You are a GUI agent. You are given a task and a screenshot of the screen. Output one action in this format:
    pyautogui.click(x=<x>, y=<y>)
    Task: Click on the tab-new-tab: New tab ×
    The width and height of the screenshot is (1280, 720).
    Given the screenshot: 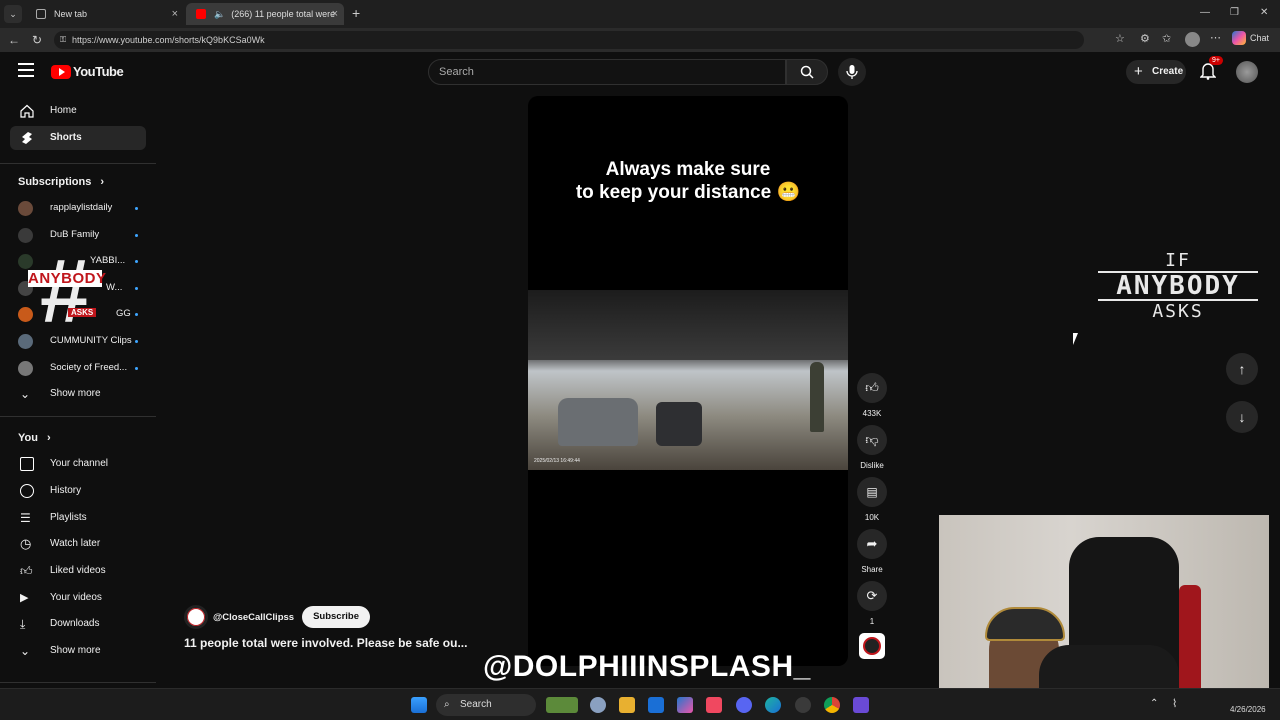 What is the action you would take?
    pyautogui.click(x=105, y=14)
    